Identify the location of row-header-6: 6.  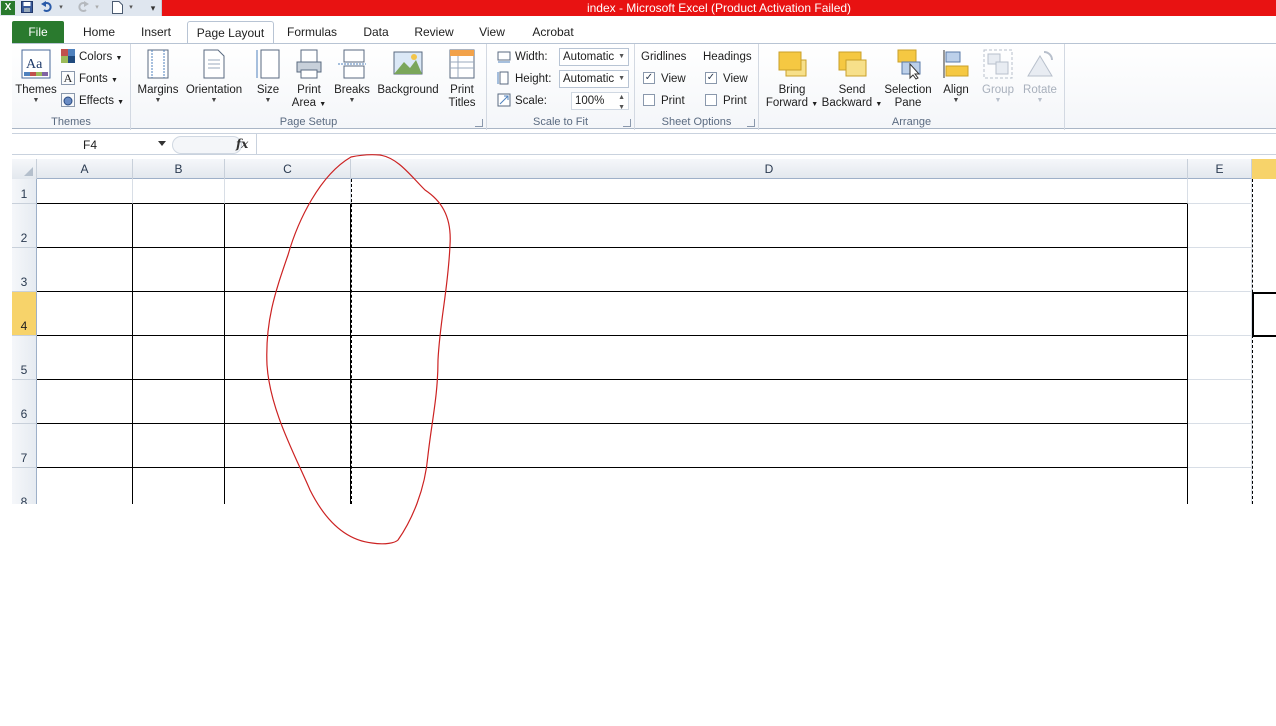
(24, 402).